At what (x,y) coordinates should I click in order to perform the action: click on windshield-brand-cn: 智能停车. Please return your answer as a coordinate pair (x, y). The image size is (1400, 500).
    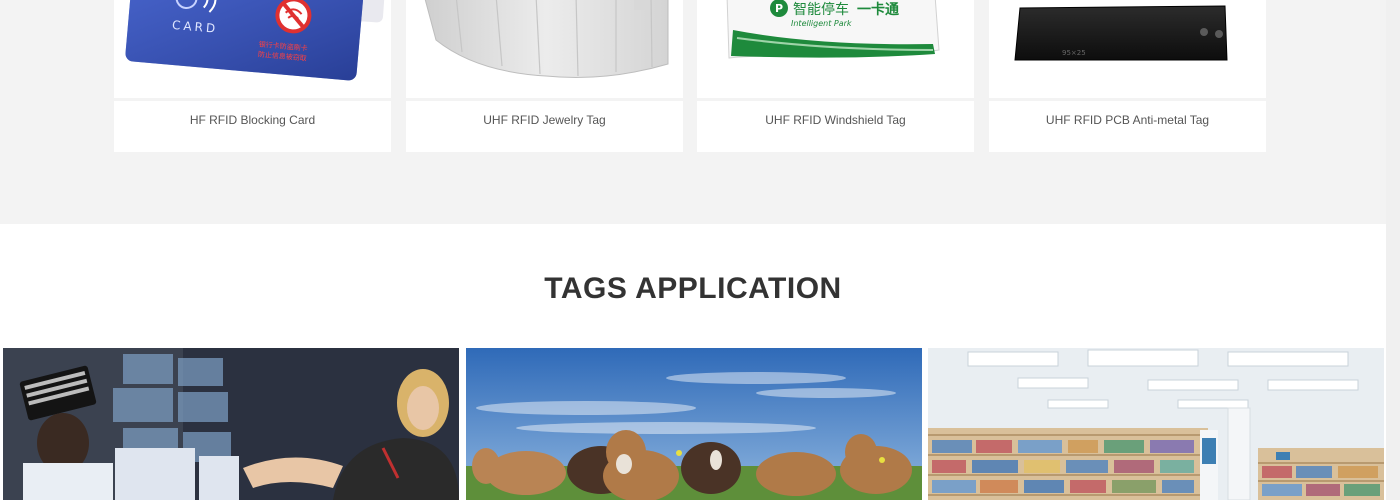
    Looking at the image, I should click on (821, 9).